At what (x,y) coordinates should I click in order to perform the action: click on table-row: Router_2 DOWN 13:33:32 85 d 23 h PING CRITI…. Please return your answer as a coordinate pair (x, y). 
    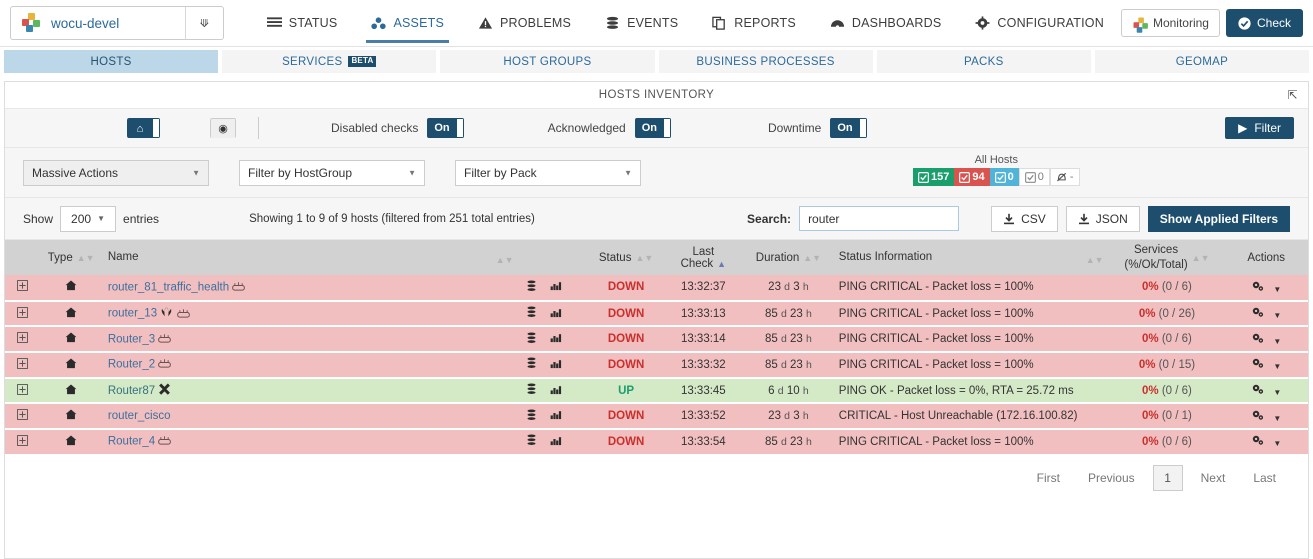
    Looking at the image, I should click on (656, 365).